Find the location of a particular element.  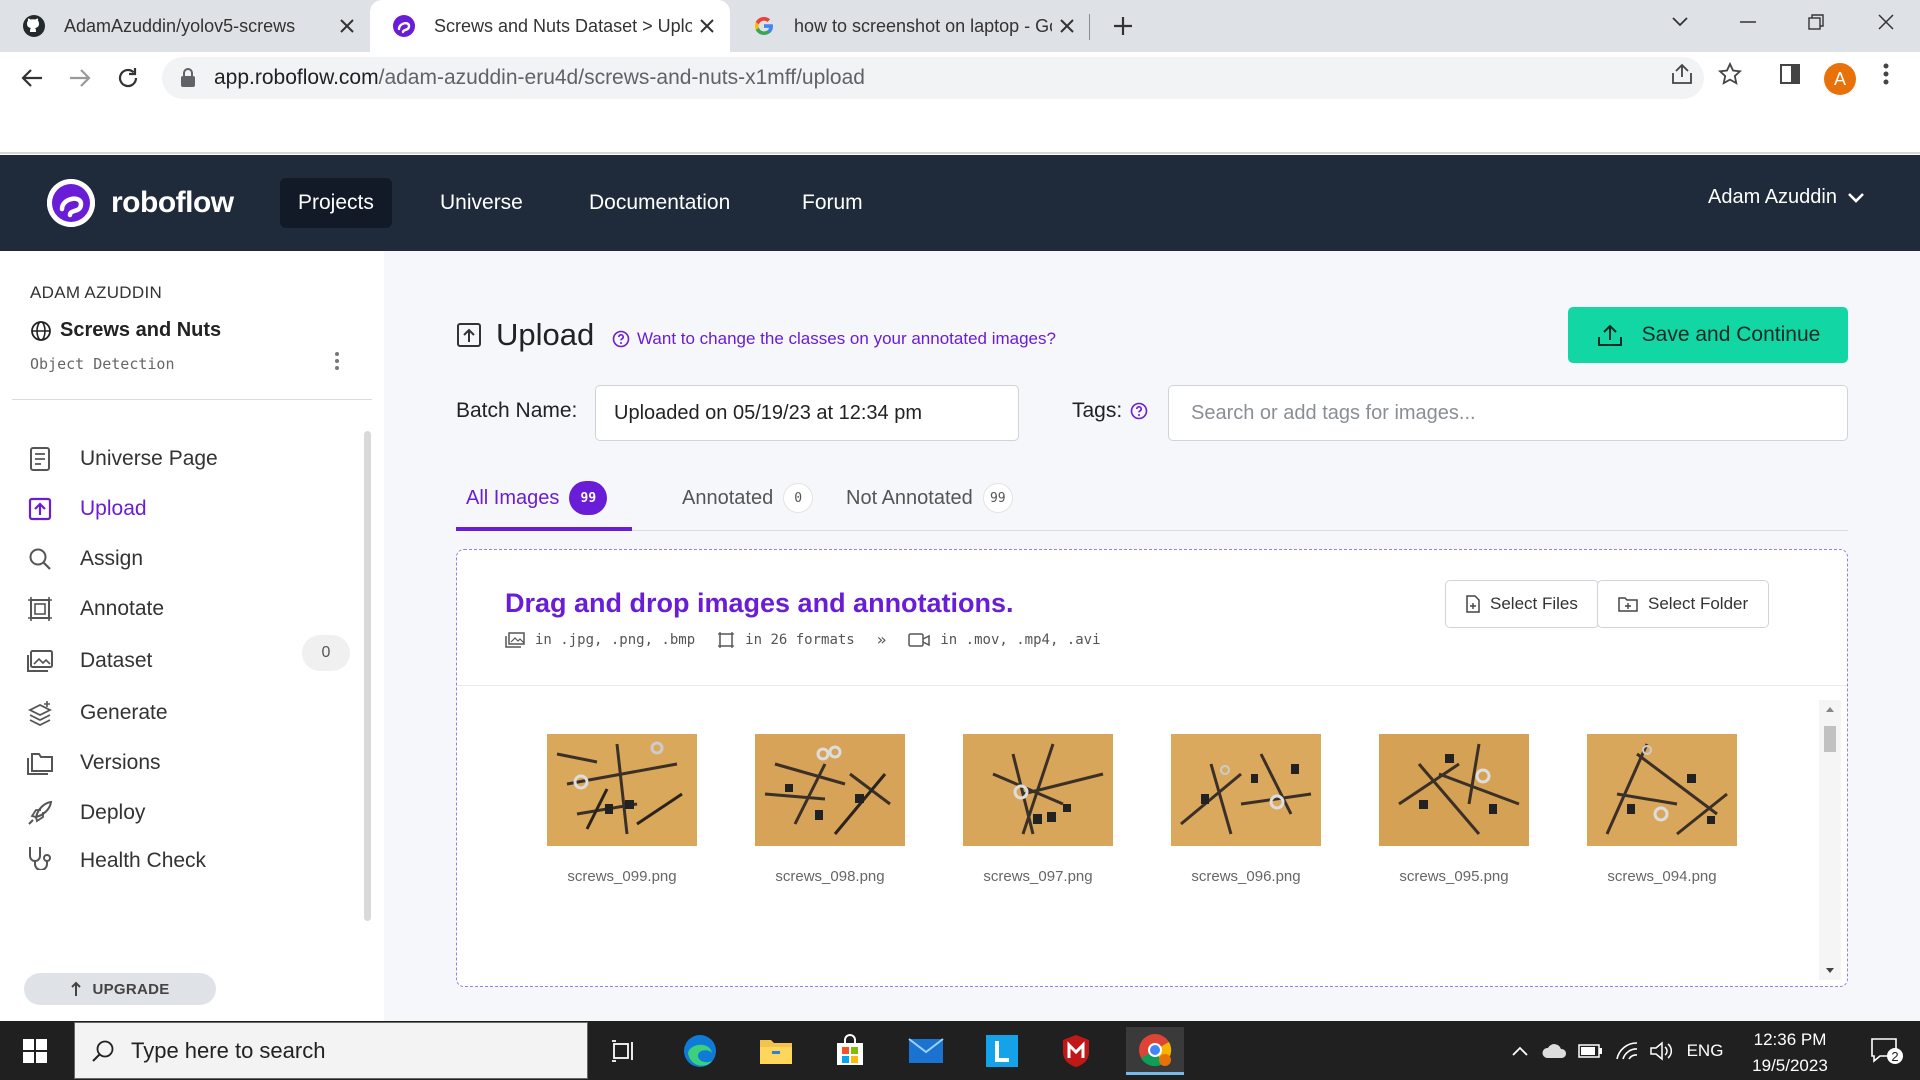

select-files-button: Select Files is located at coordinates (1522, 604).